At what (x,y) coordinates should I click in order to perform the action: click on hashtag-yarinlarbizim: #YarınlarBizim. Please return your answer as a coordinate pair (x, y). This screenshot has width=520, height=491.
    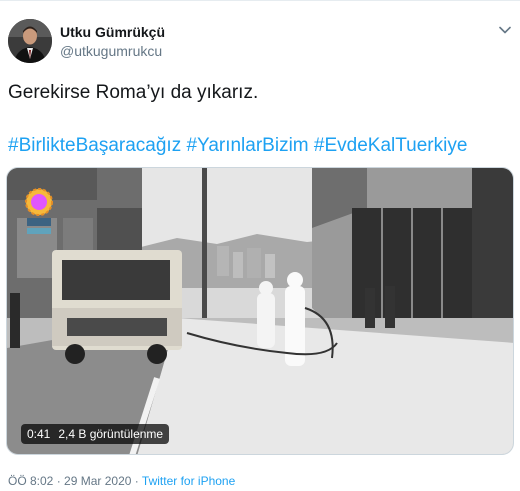
    Looking at the image, I should click on (247, 145).